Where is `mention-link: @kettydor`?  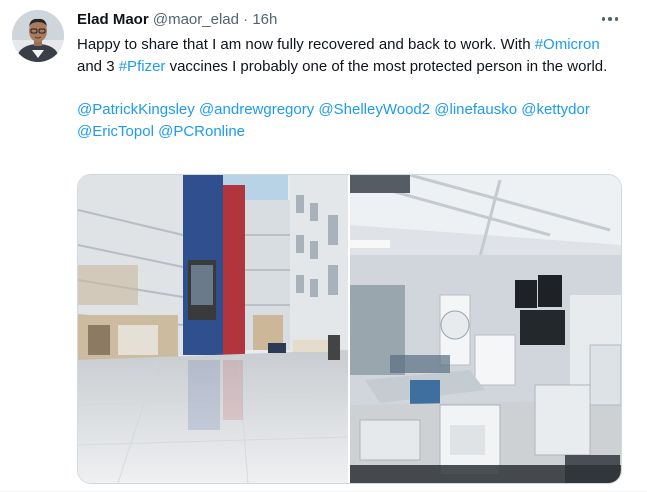
mention-link: @kettydor is located at coordinates (555, 109).